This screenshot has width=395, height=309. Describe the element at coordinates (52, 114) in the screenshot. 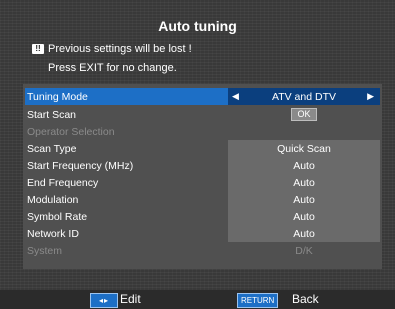

I see `start-scan-label: Start Scan` at that location.